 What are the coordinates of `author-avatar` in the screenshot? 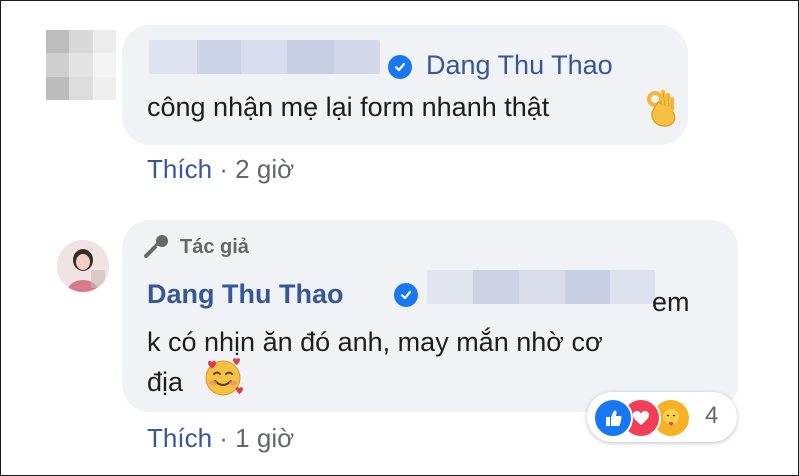 It's located at (83, 266).